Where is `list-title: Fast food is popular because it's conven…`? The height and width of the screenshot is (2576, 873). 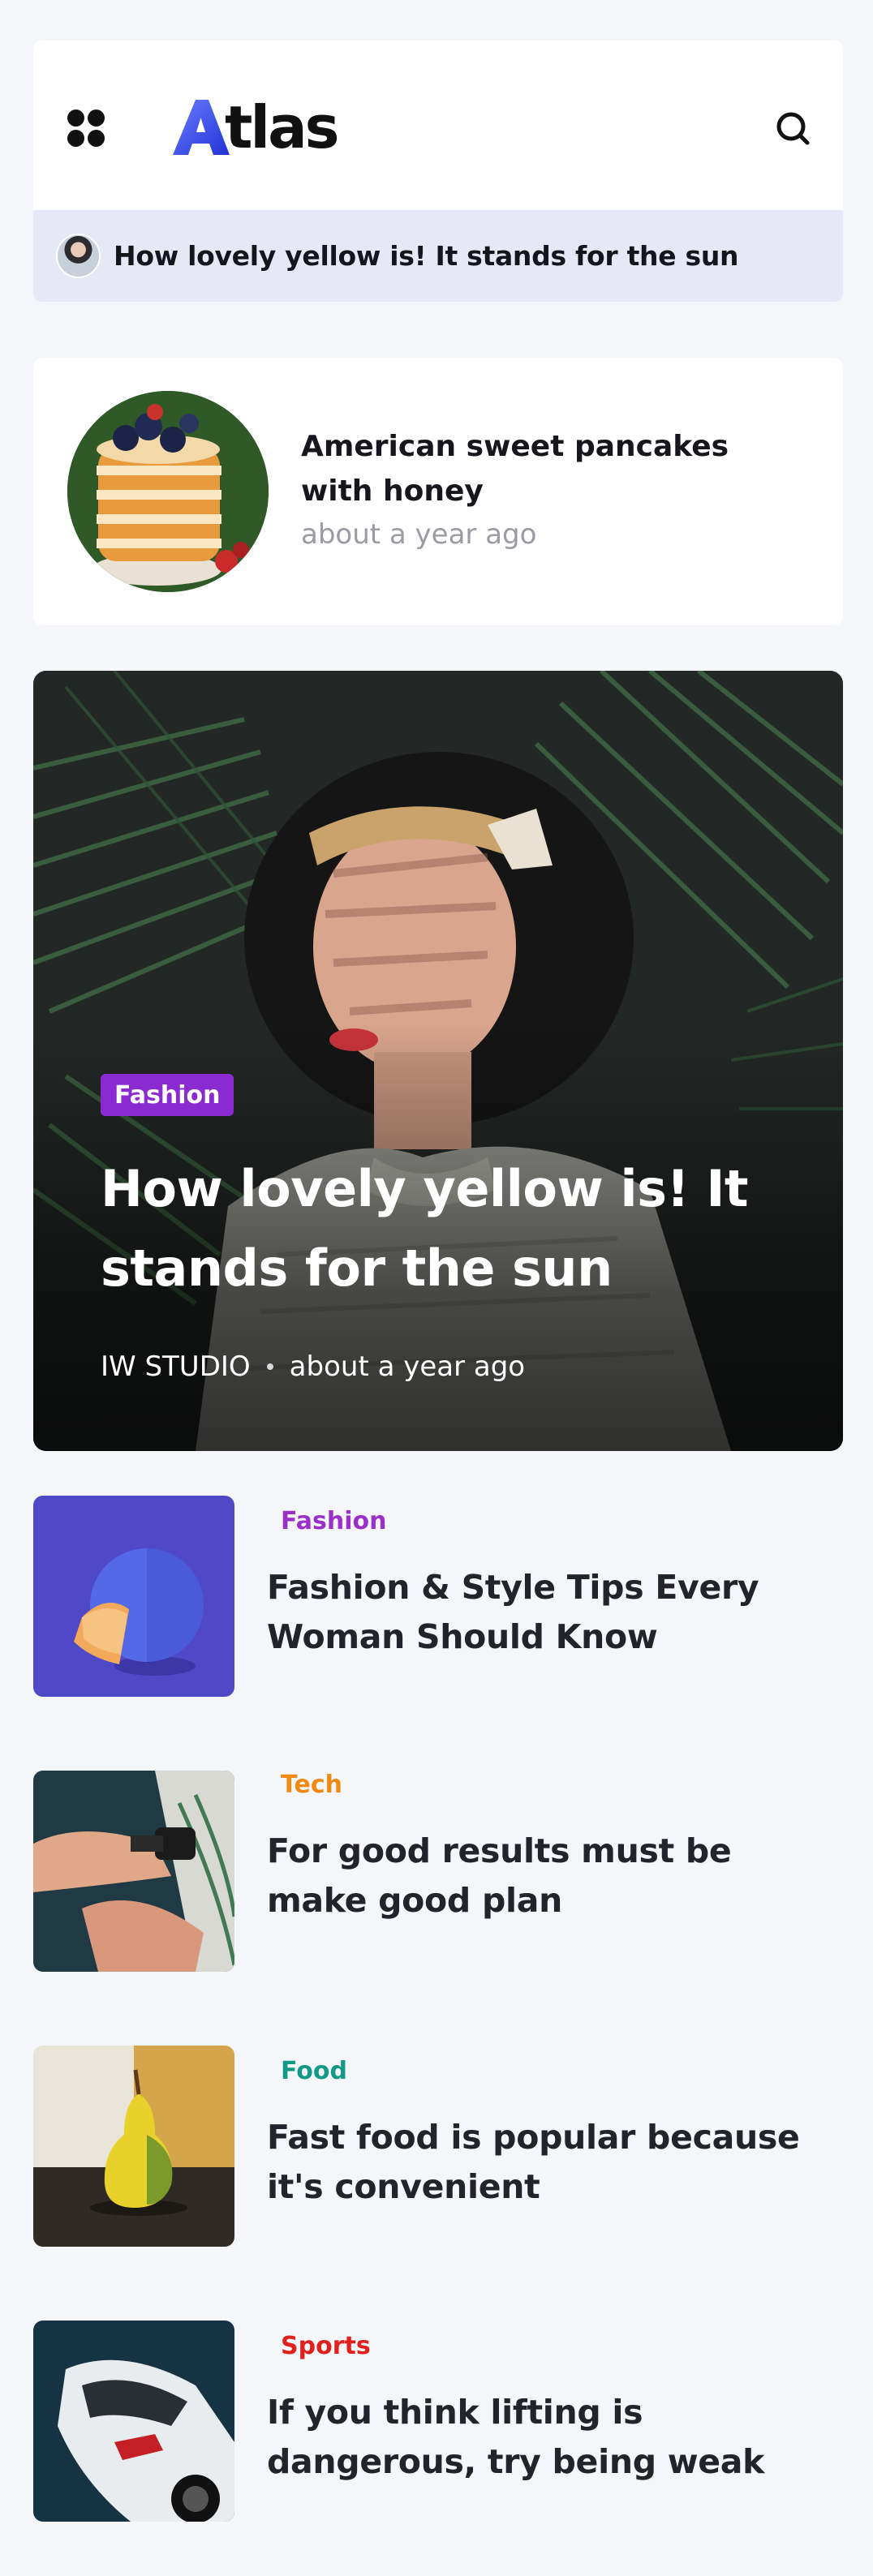 list-title: Fast food is popular because it's conven… is located at coordinates (533, 2162).